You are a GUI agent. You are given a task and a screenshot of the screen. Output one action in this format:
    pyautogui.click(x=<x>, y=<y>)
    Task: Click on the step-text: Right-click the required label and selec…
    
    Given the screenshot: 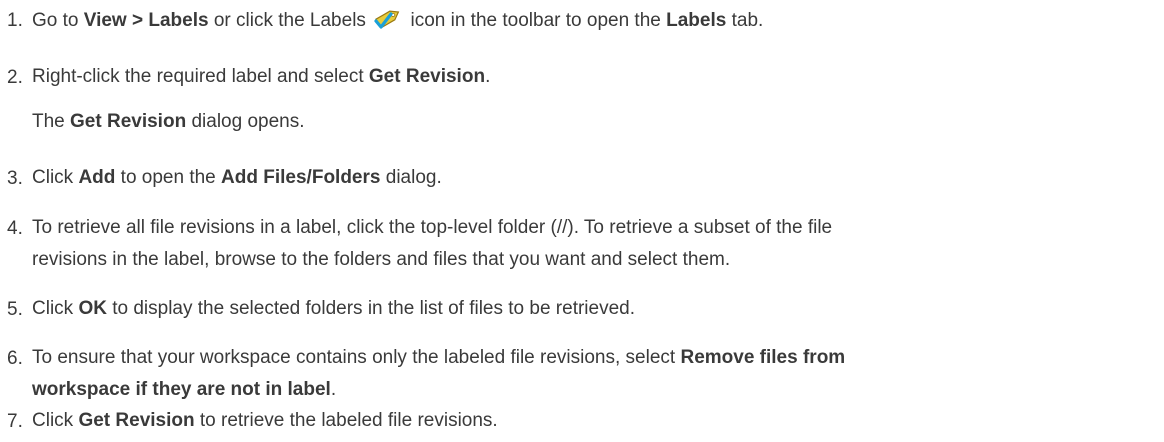 What is the action you would take?
    pyautogui.click(x=261, y=76)
    